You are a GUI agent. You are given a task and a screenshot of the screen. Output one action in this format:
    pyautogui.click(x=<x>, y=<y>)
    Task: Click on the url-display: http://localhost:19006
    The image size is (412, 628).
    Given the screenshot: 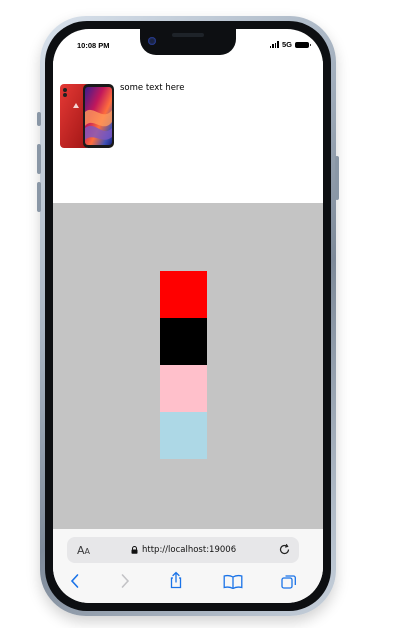 What is the action you would take?
    pyautogui.click(x=183, y=550)
    